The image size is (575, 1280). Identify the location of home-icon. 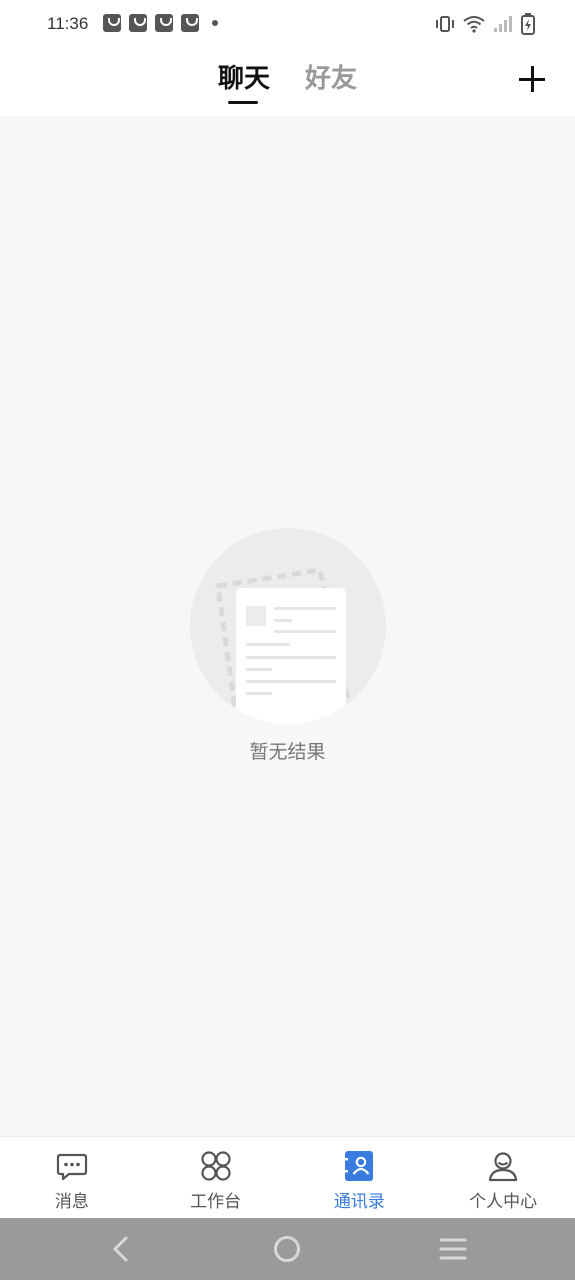
(287, 1249).